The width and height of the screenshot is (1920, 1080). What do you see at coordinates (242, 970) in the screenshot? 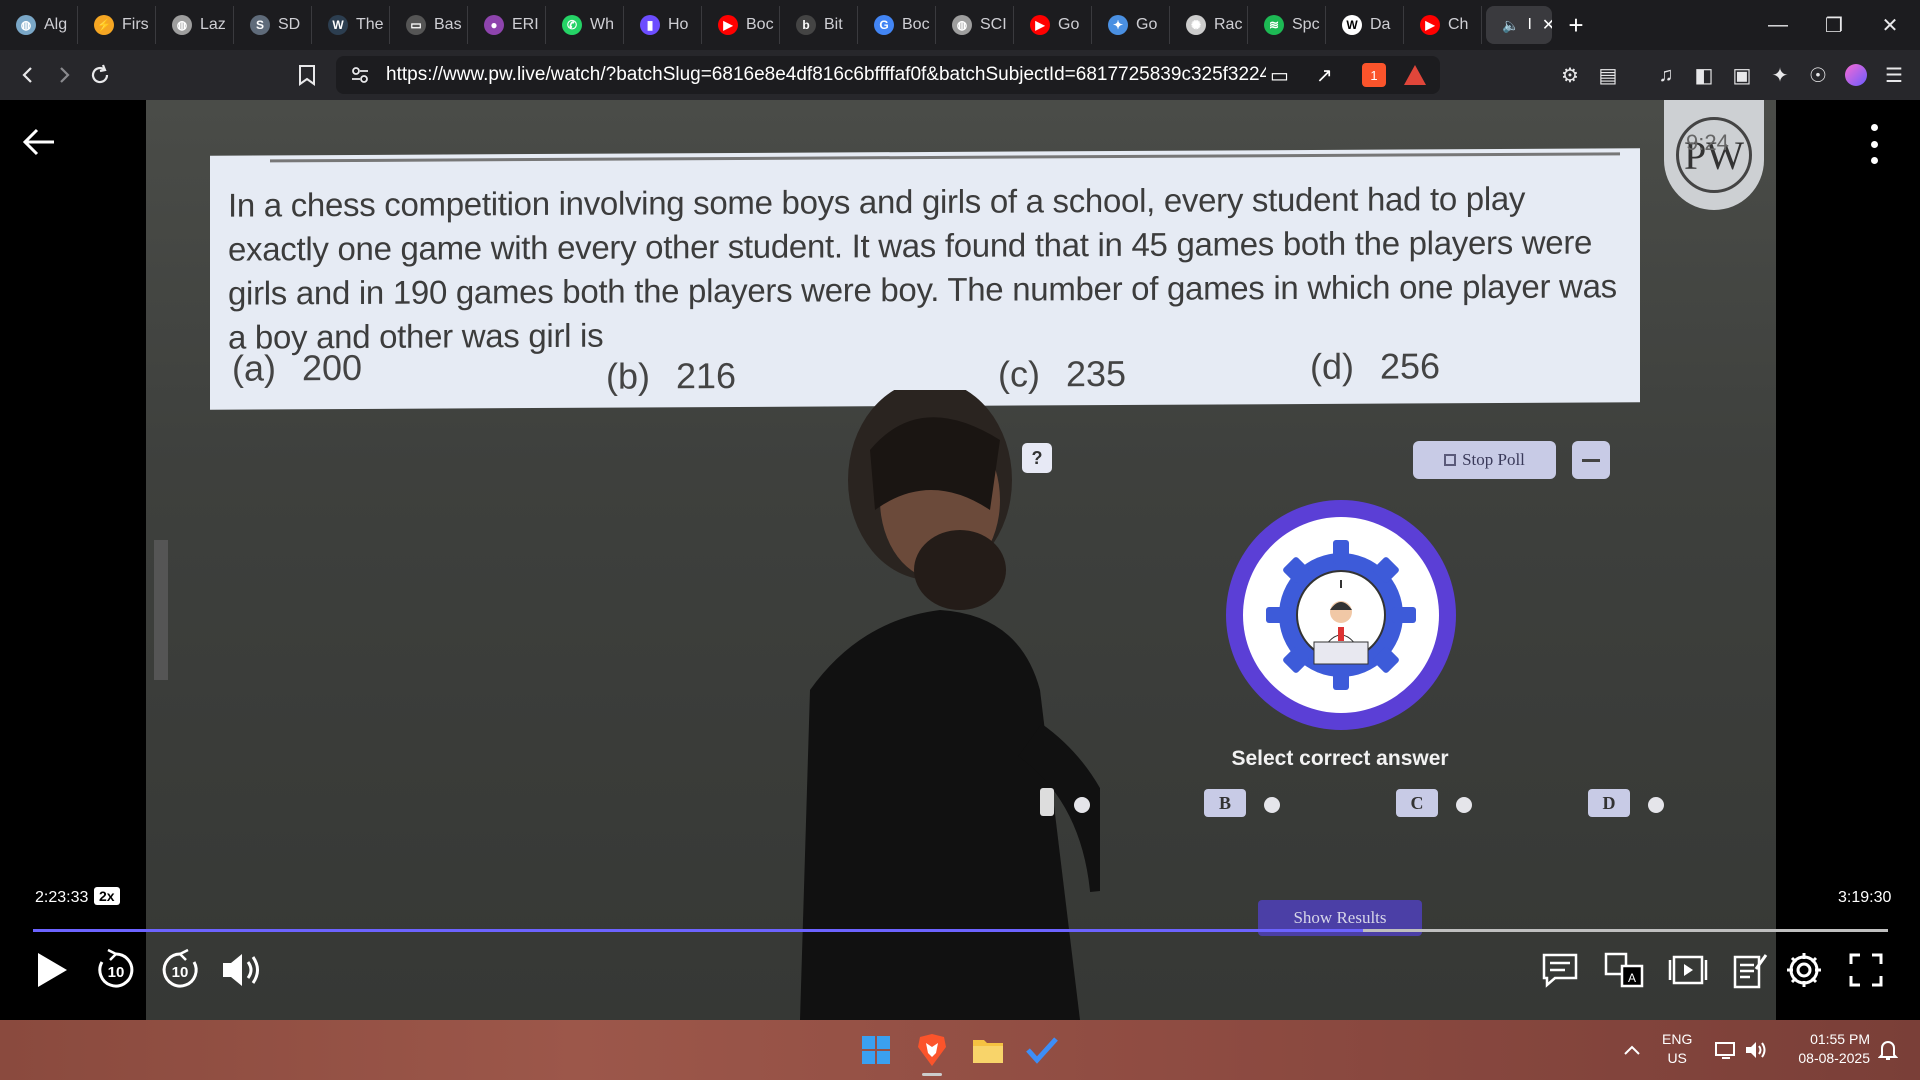
I see `volume-button` at bounding box center [242, 970].